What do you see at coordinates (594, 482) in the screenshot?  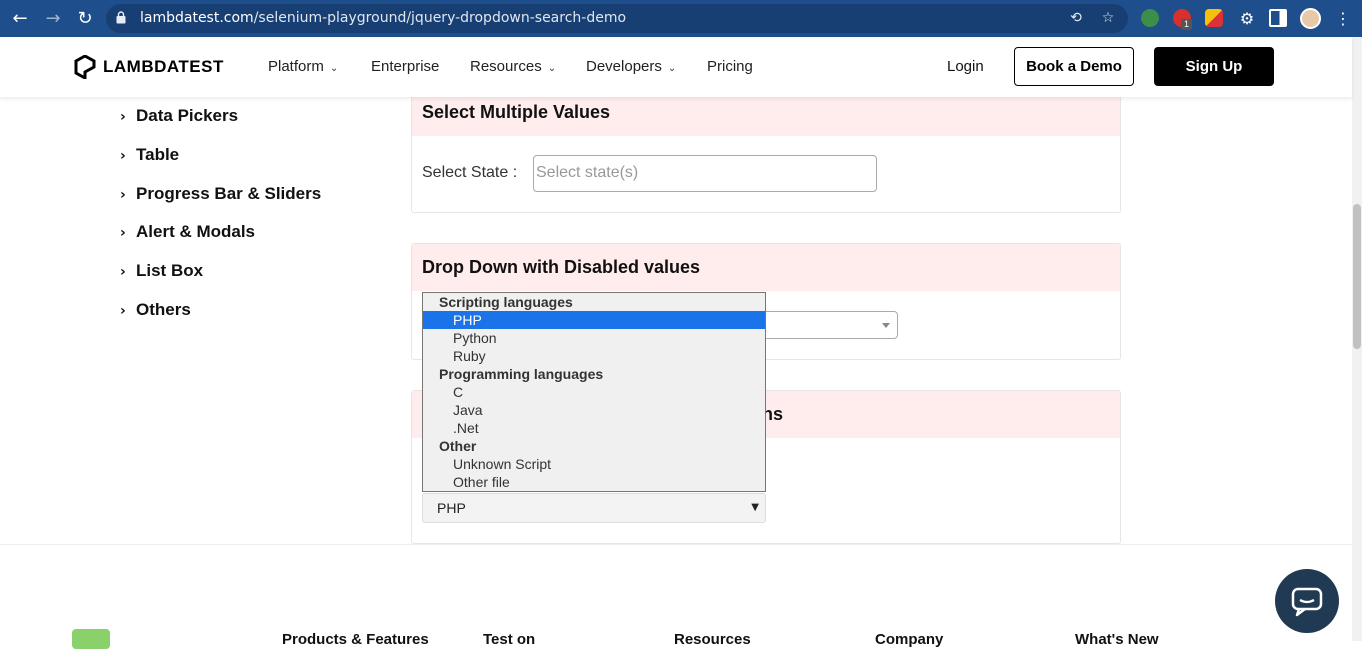 I see `option-other-file: Other file` at bounding box center [594, 482].